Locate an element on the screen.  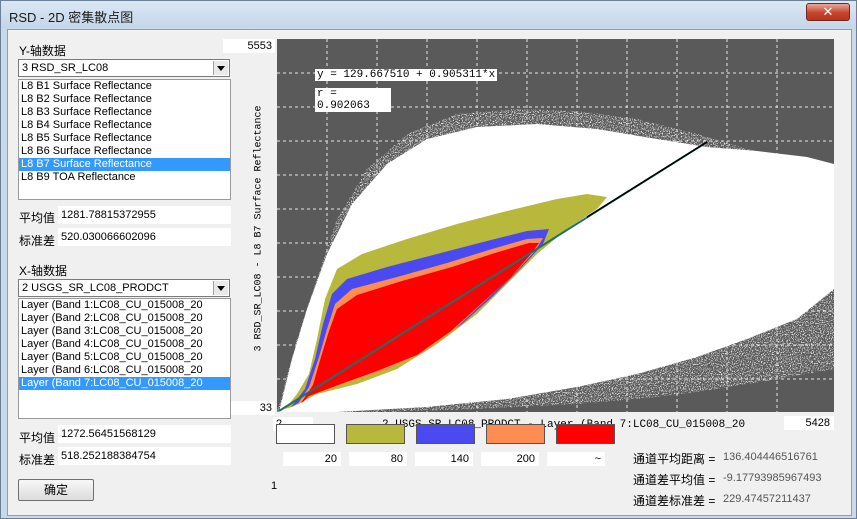
window-title: RSD - 2D 密集散点图 is located at coordinates (71, 17).